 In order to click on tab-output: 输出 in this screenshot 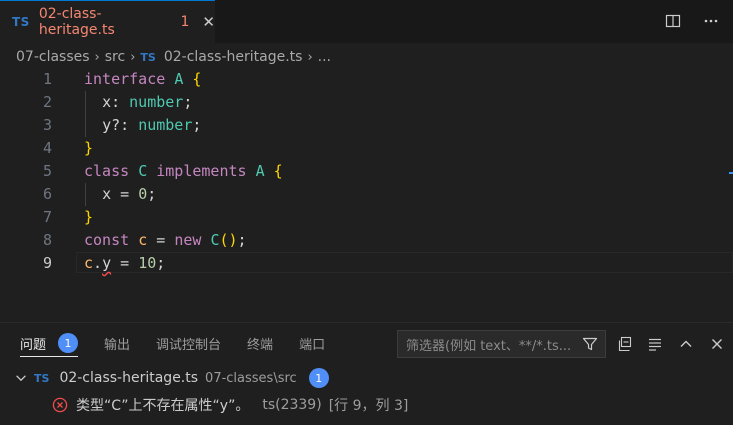, I will do `click(117, 343)`.